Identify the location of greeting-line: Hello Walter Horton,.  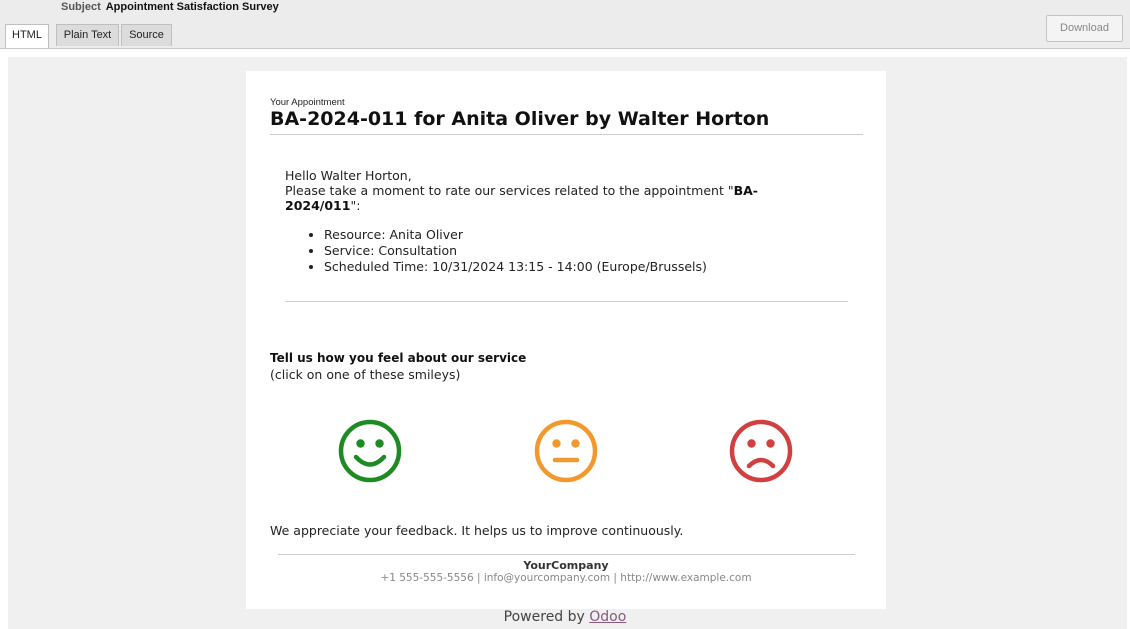
(348, 175).